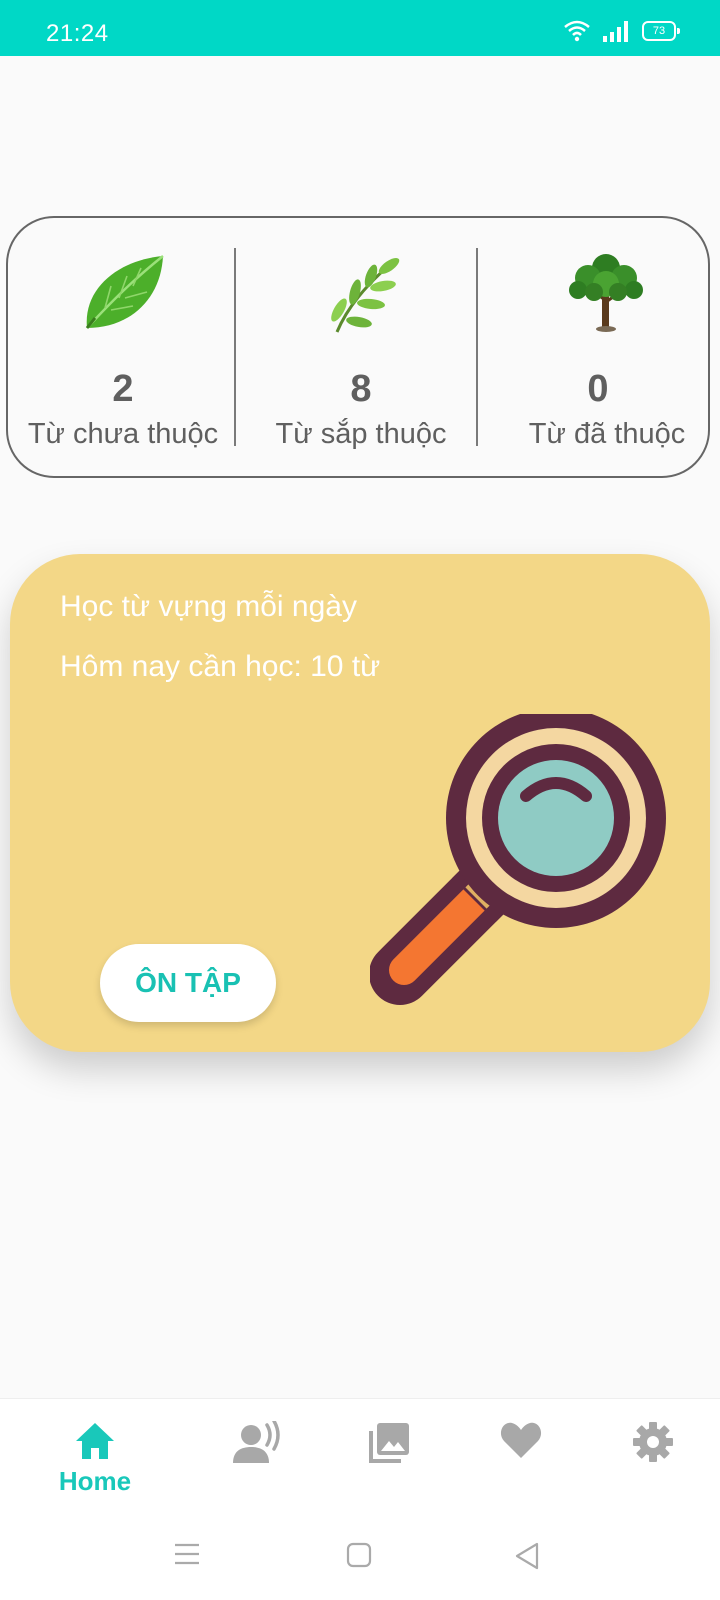 The image size is (720, 1600). What do you see at coordinates (389, 1443) in the screenshot?
I see `gallery-icon` at bounding box center [389, 1443].